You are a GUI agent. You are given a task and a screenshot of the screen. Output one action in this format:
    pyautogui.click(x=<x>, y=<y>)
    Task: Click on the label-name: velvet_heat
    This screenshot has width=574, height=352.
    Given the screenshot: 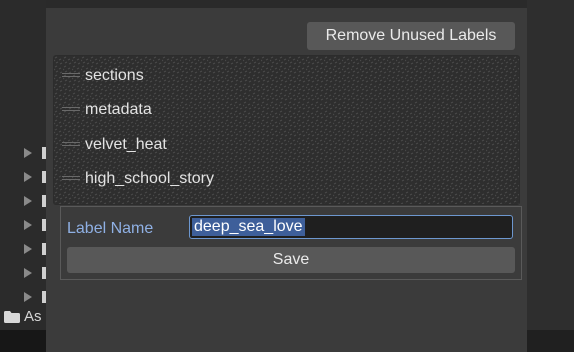 What is the action you would take?
    pyautogui.click(x=126, y=144)
    